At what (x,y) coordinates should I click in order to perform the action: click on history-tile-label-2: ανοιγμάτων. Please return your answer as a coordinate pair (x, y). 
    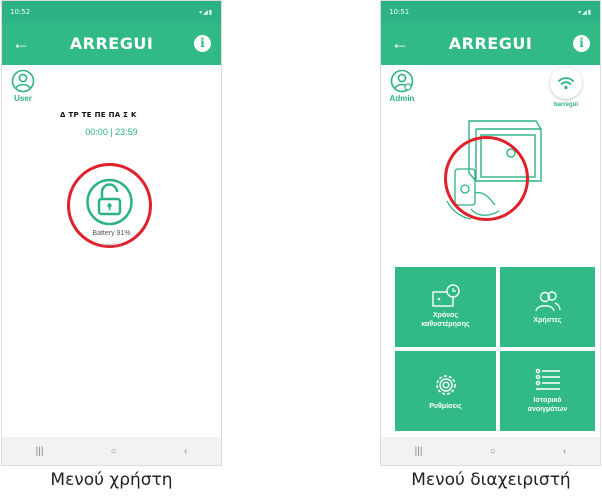
    Looking at the image, I should click on (547, 409).